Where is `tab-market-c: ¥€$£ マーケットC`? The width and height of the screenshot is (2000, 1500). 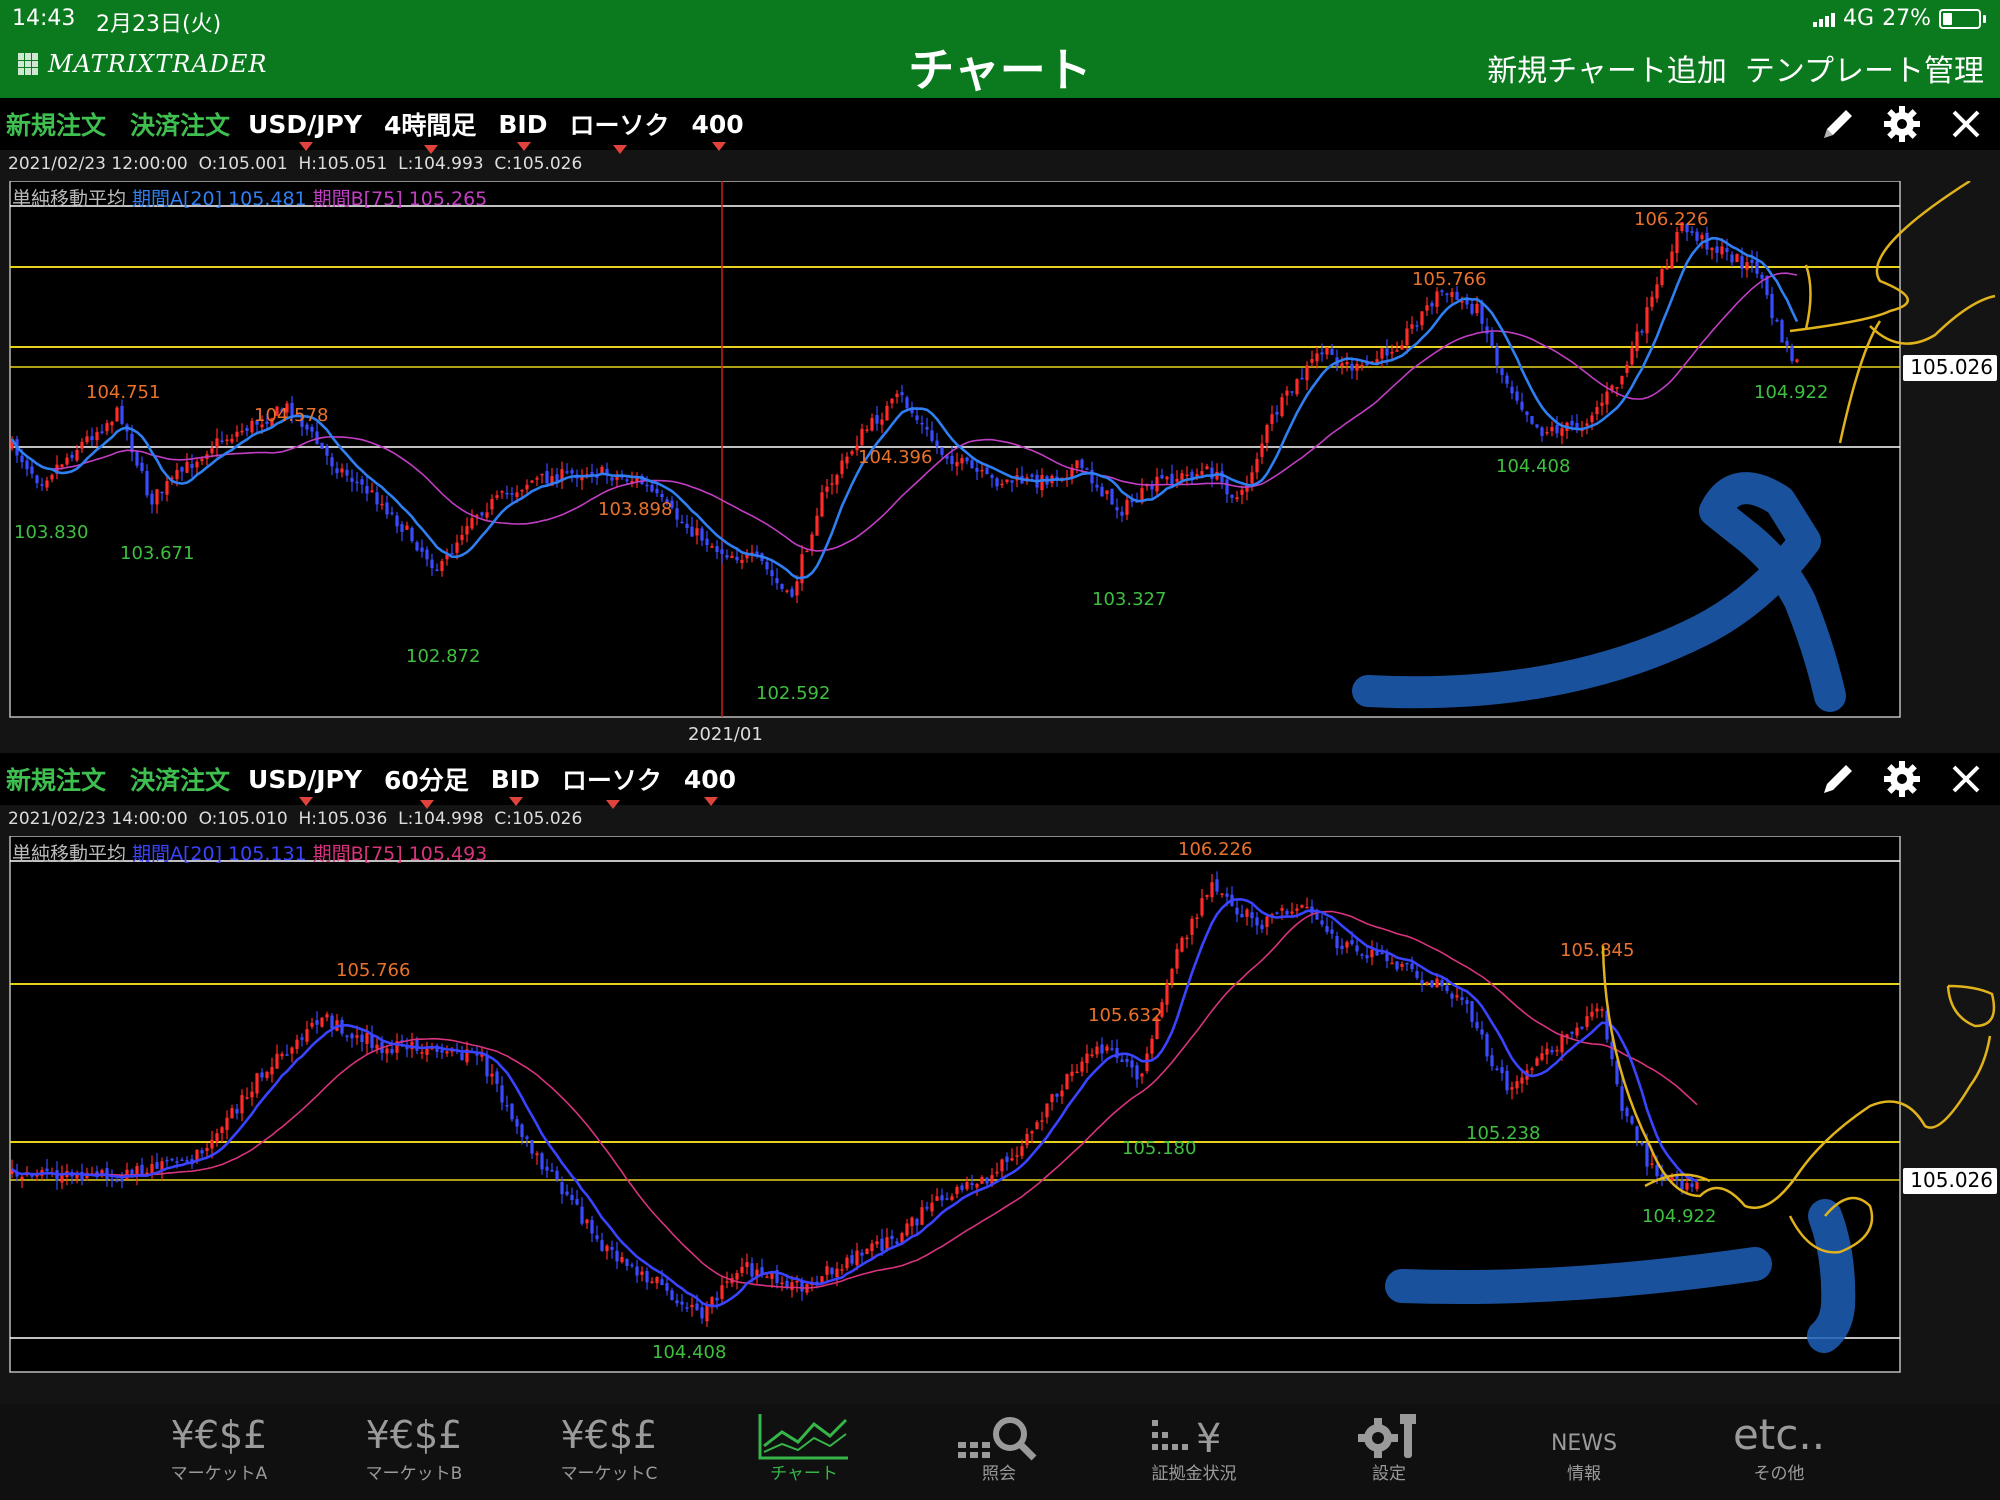 tab-market-c: ¥€$£ マーケットC is located at coordinates (609, 1452).